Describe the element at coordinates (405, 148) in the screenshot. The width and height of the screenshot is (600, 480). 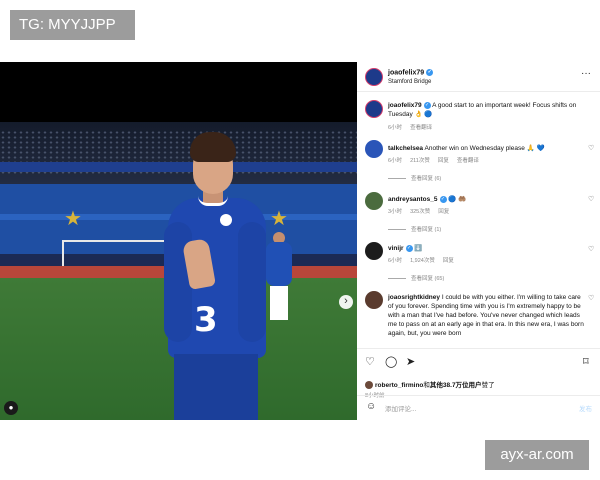
I see `comment-username: talkchelsea` at that location.